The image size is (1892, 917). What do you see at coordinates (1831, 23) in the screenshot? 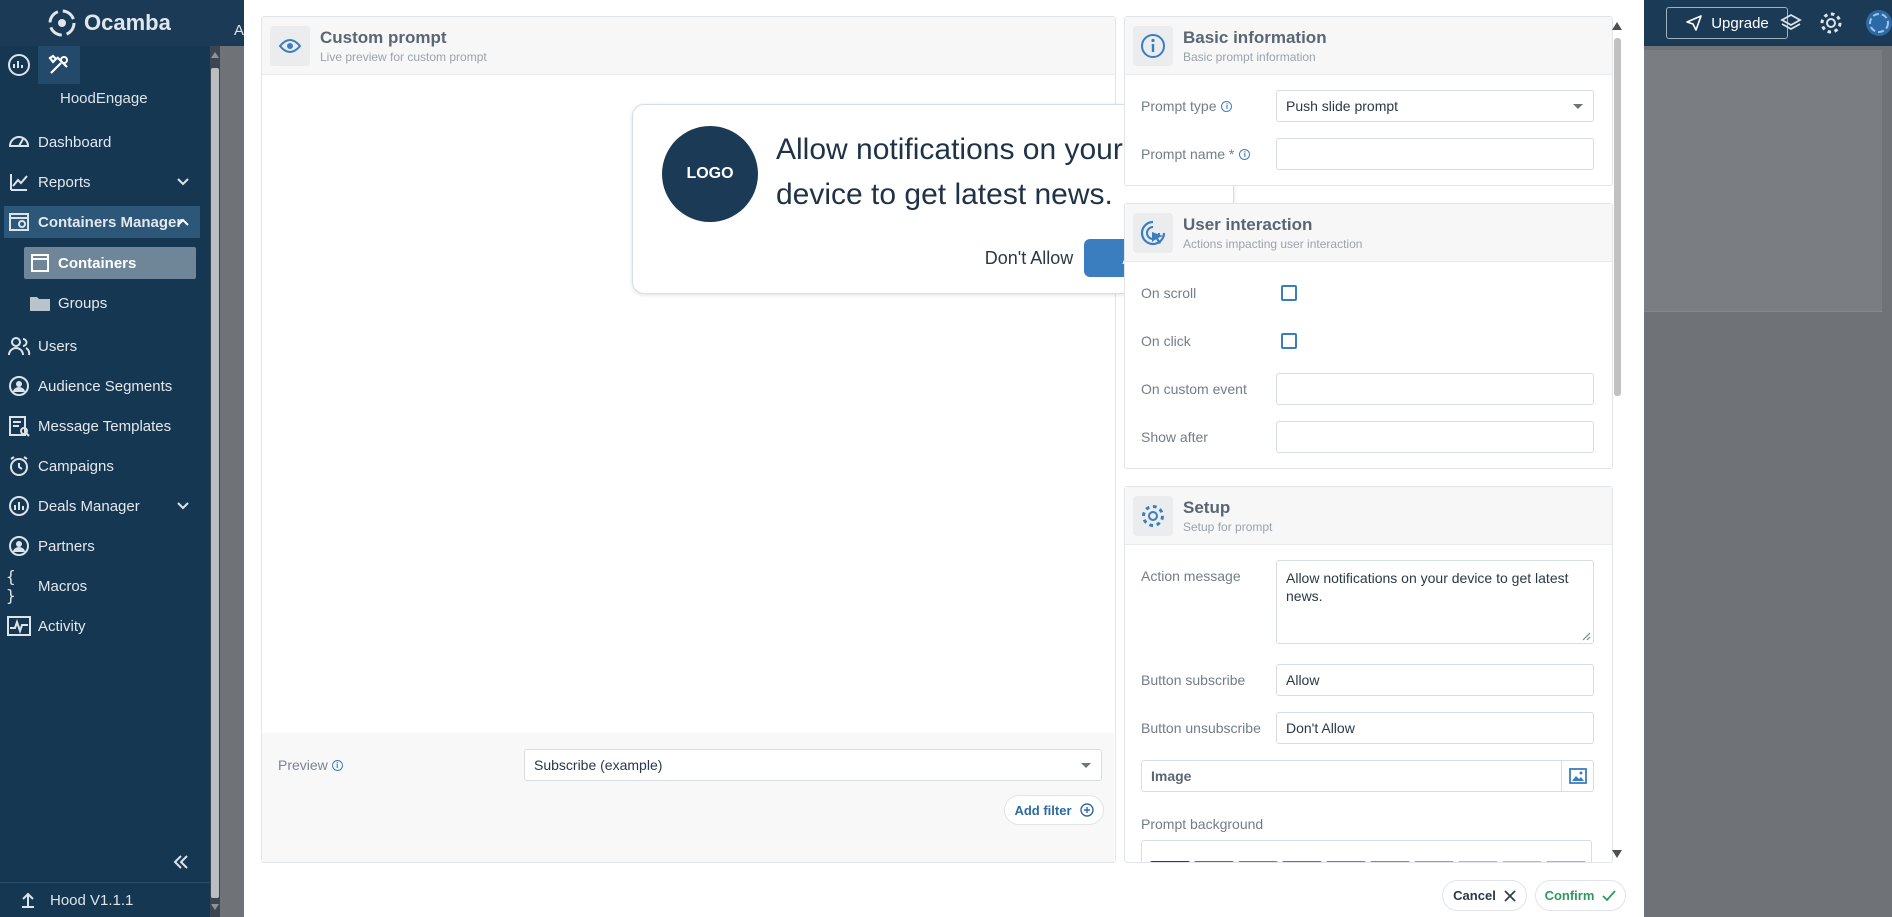
I see `gear-icon` at bounding box center [1831, 23].